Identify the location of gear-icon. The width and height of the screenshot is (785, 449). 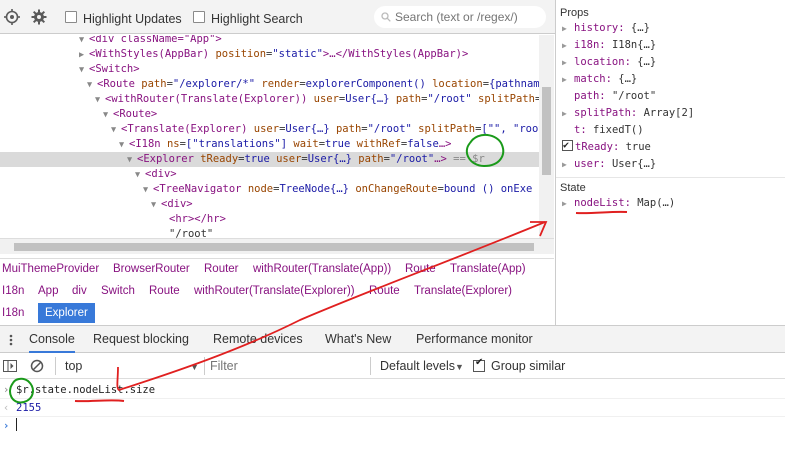
(39, 17).